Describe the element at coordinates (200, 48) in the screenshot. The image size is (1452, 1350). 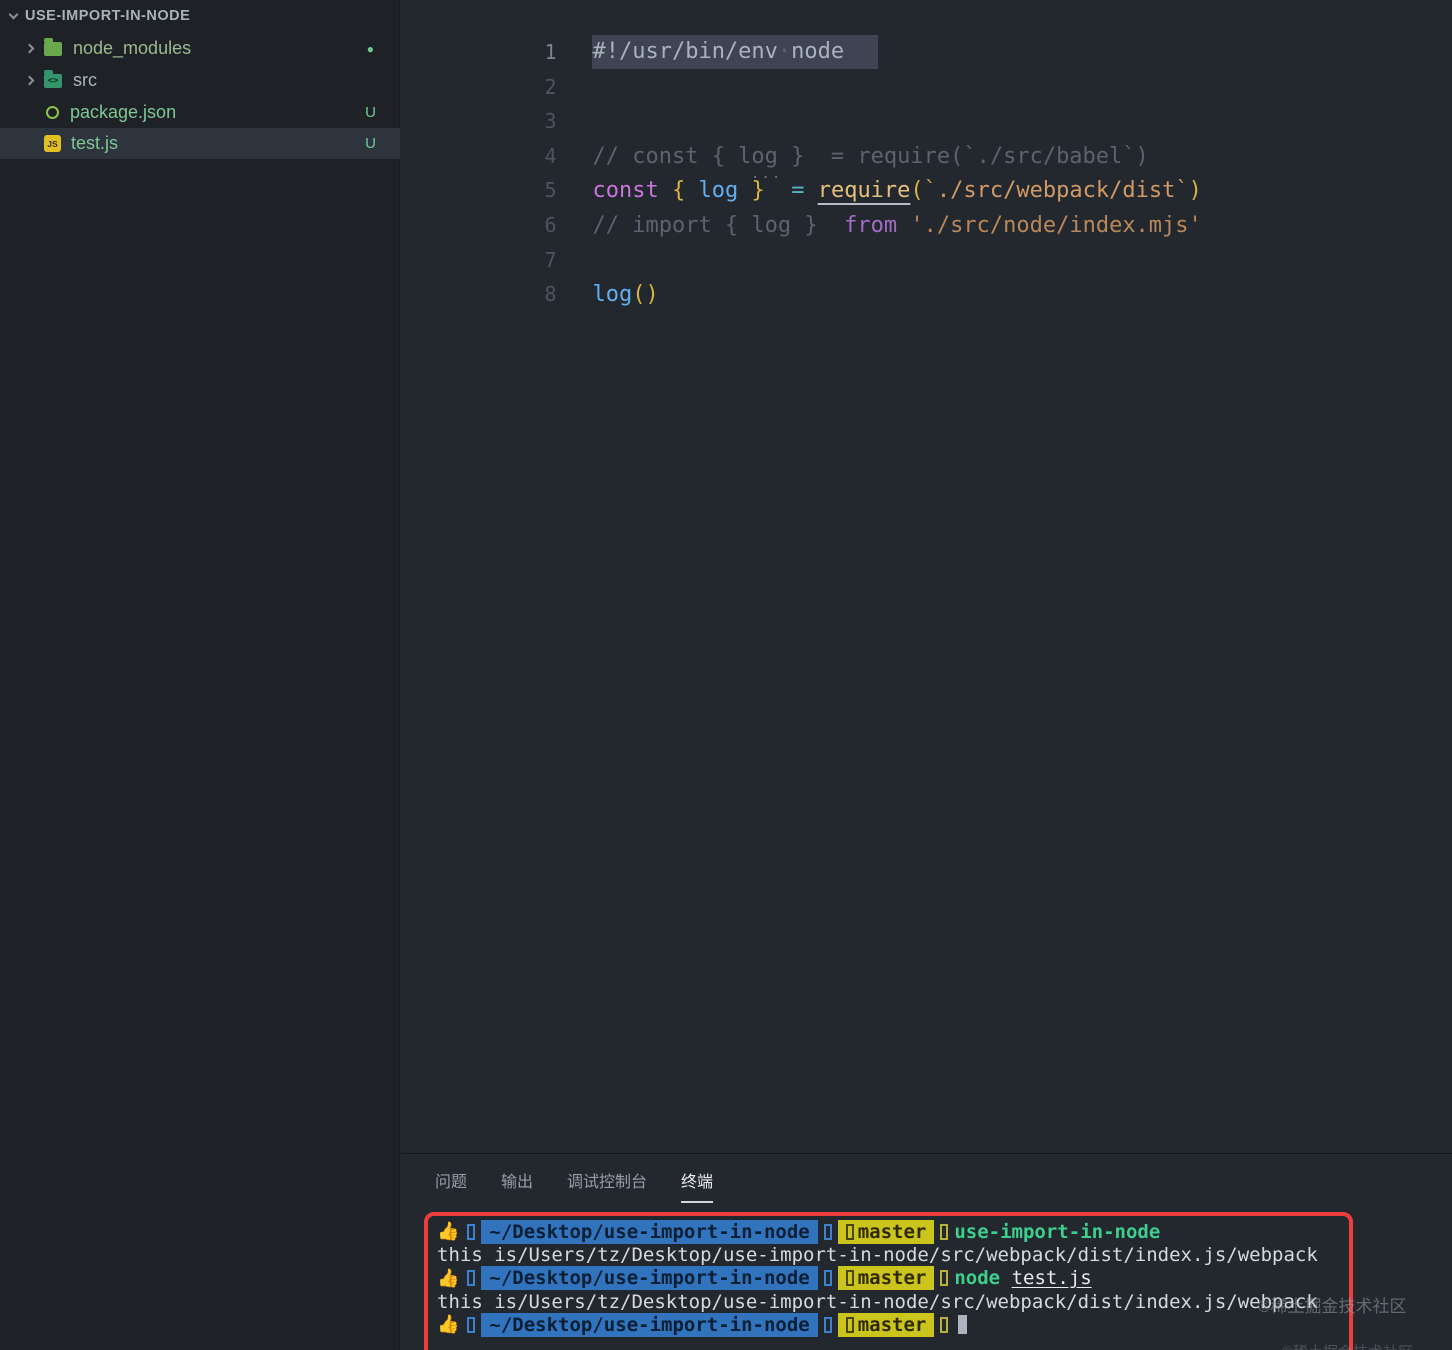
I see `tree-item-node-modules: node_modules ●` at that location.